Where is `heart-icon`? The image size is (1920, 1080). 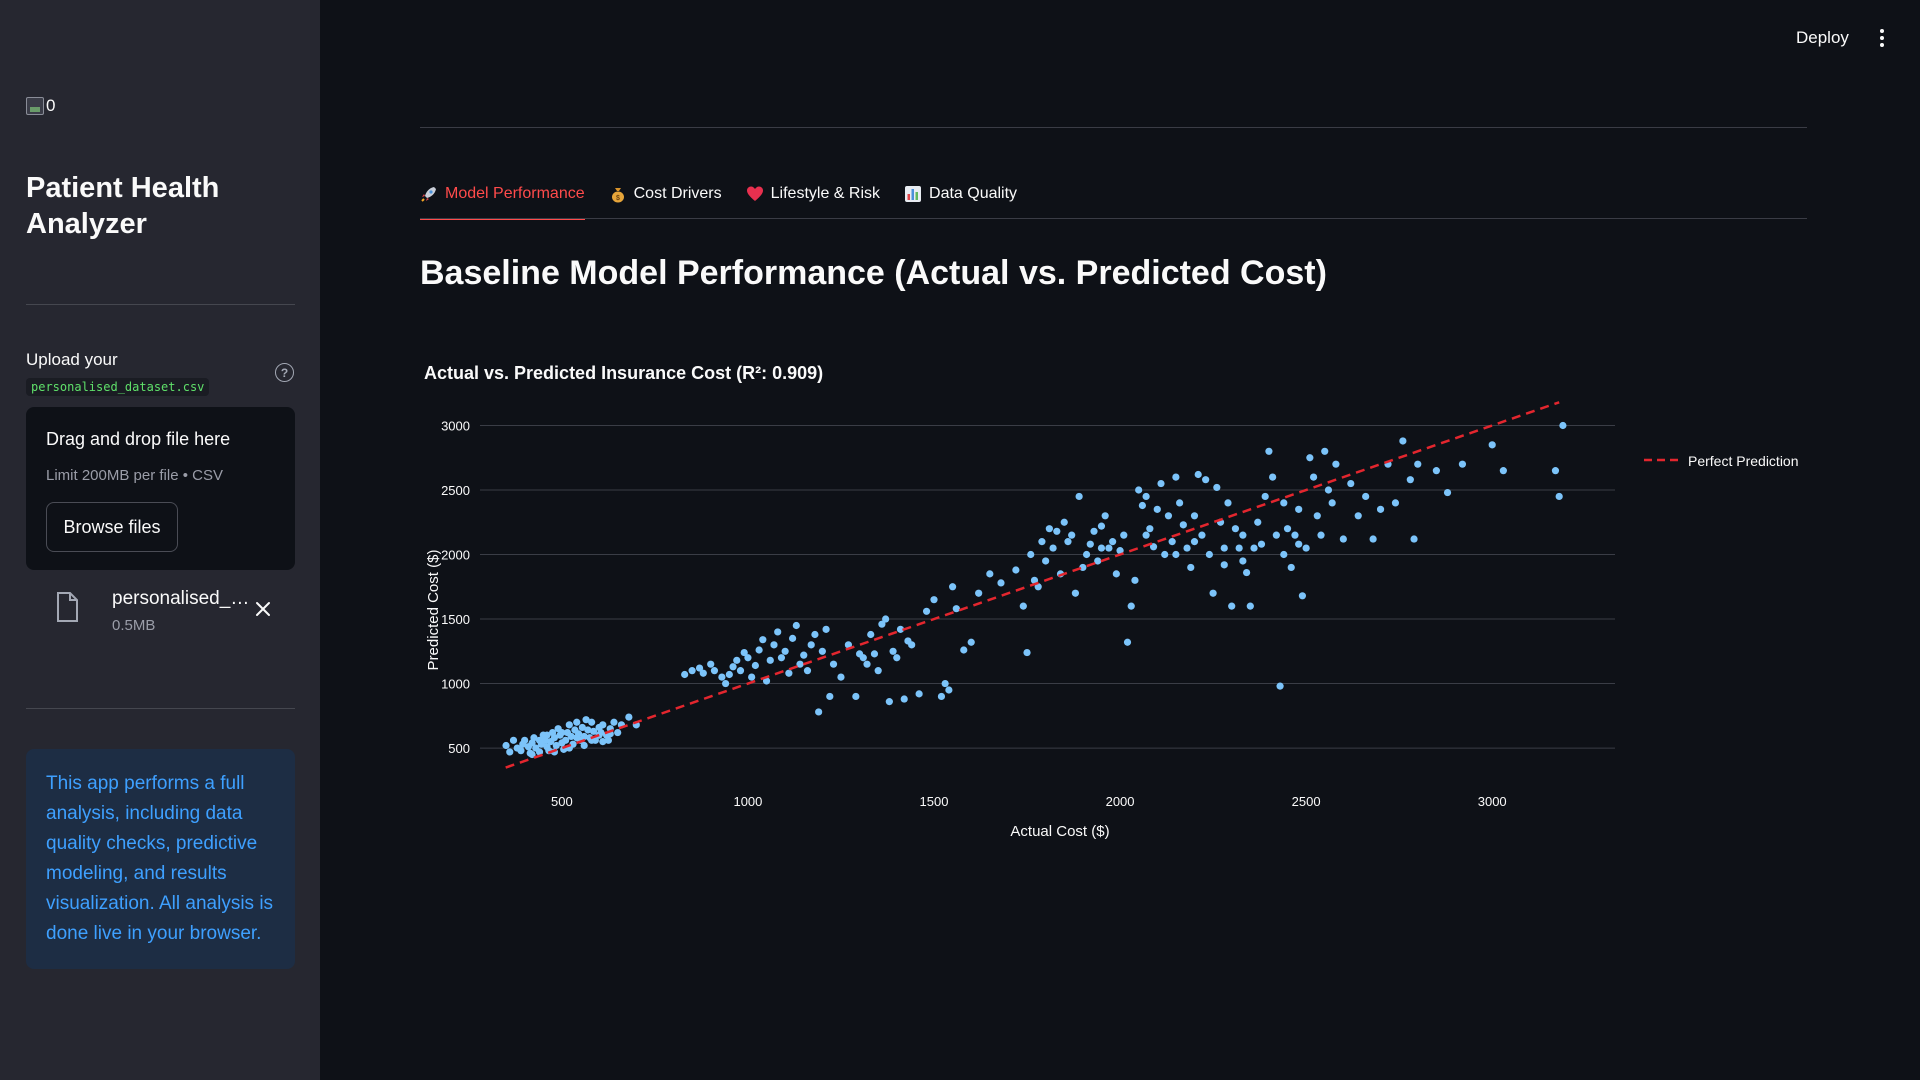 heart-icon is located at coordinates (754, 193).